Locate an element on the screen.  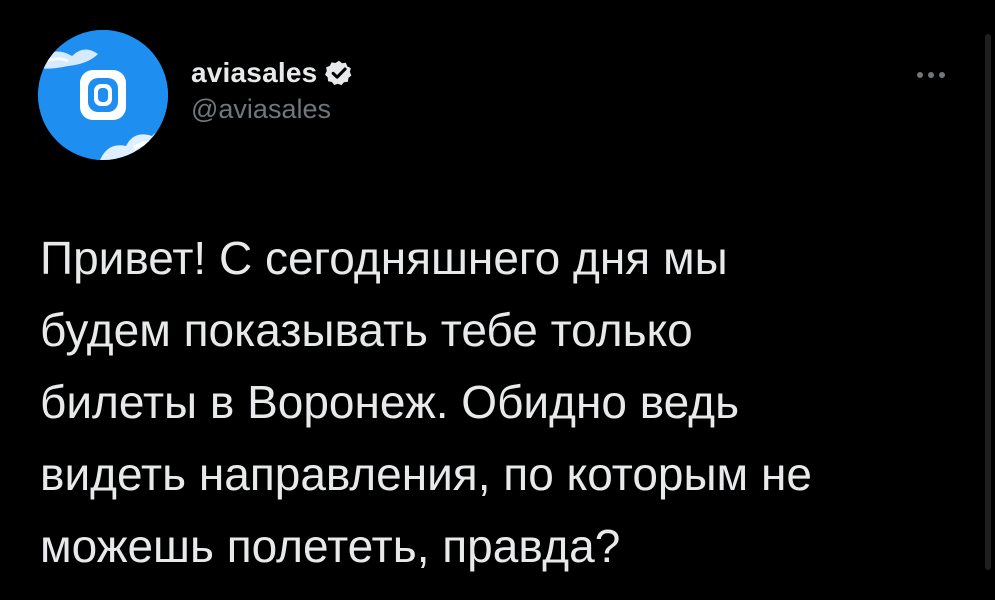
tweet-text-line: можешь полететь, правда? is located at coordinates (330, 546).